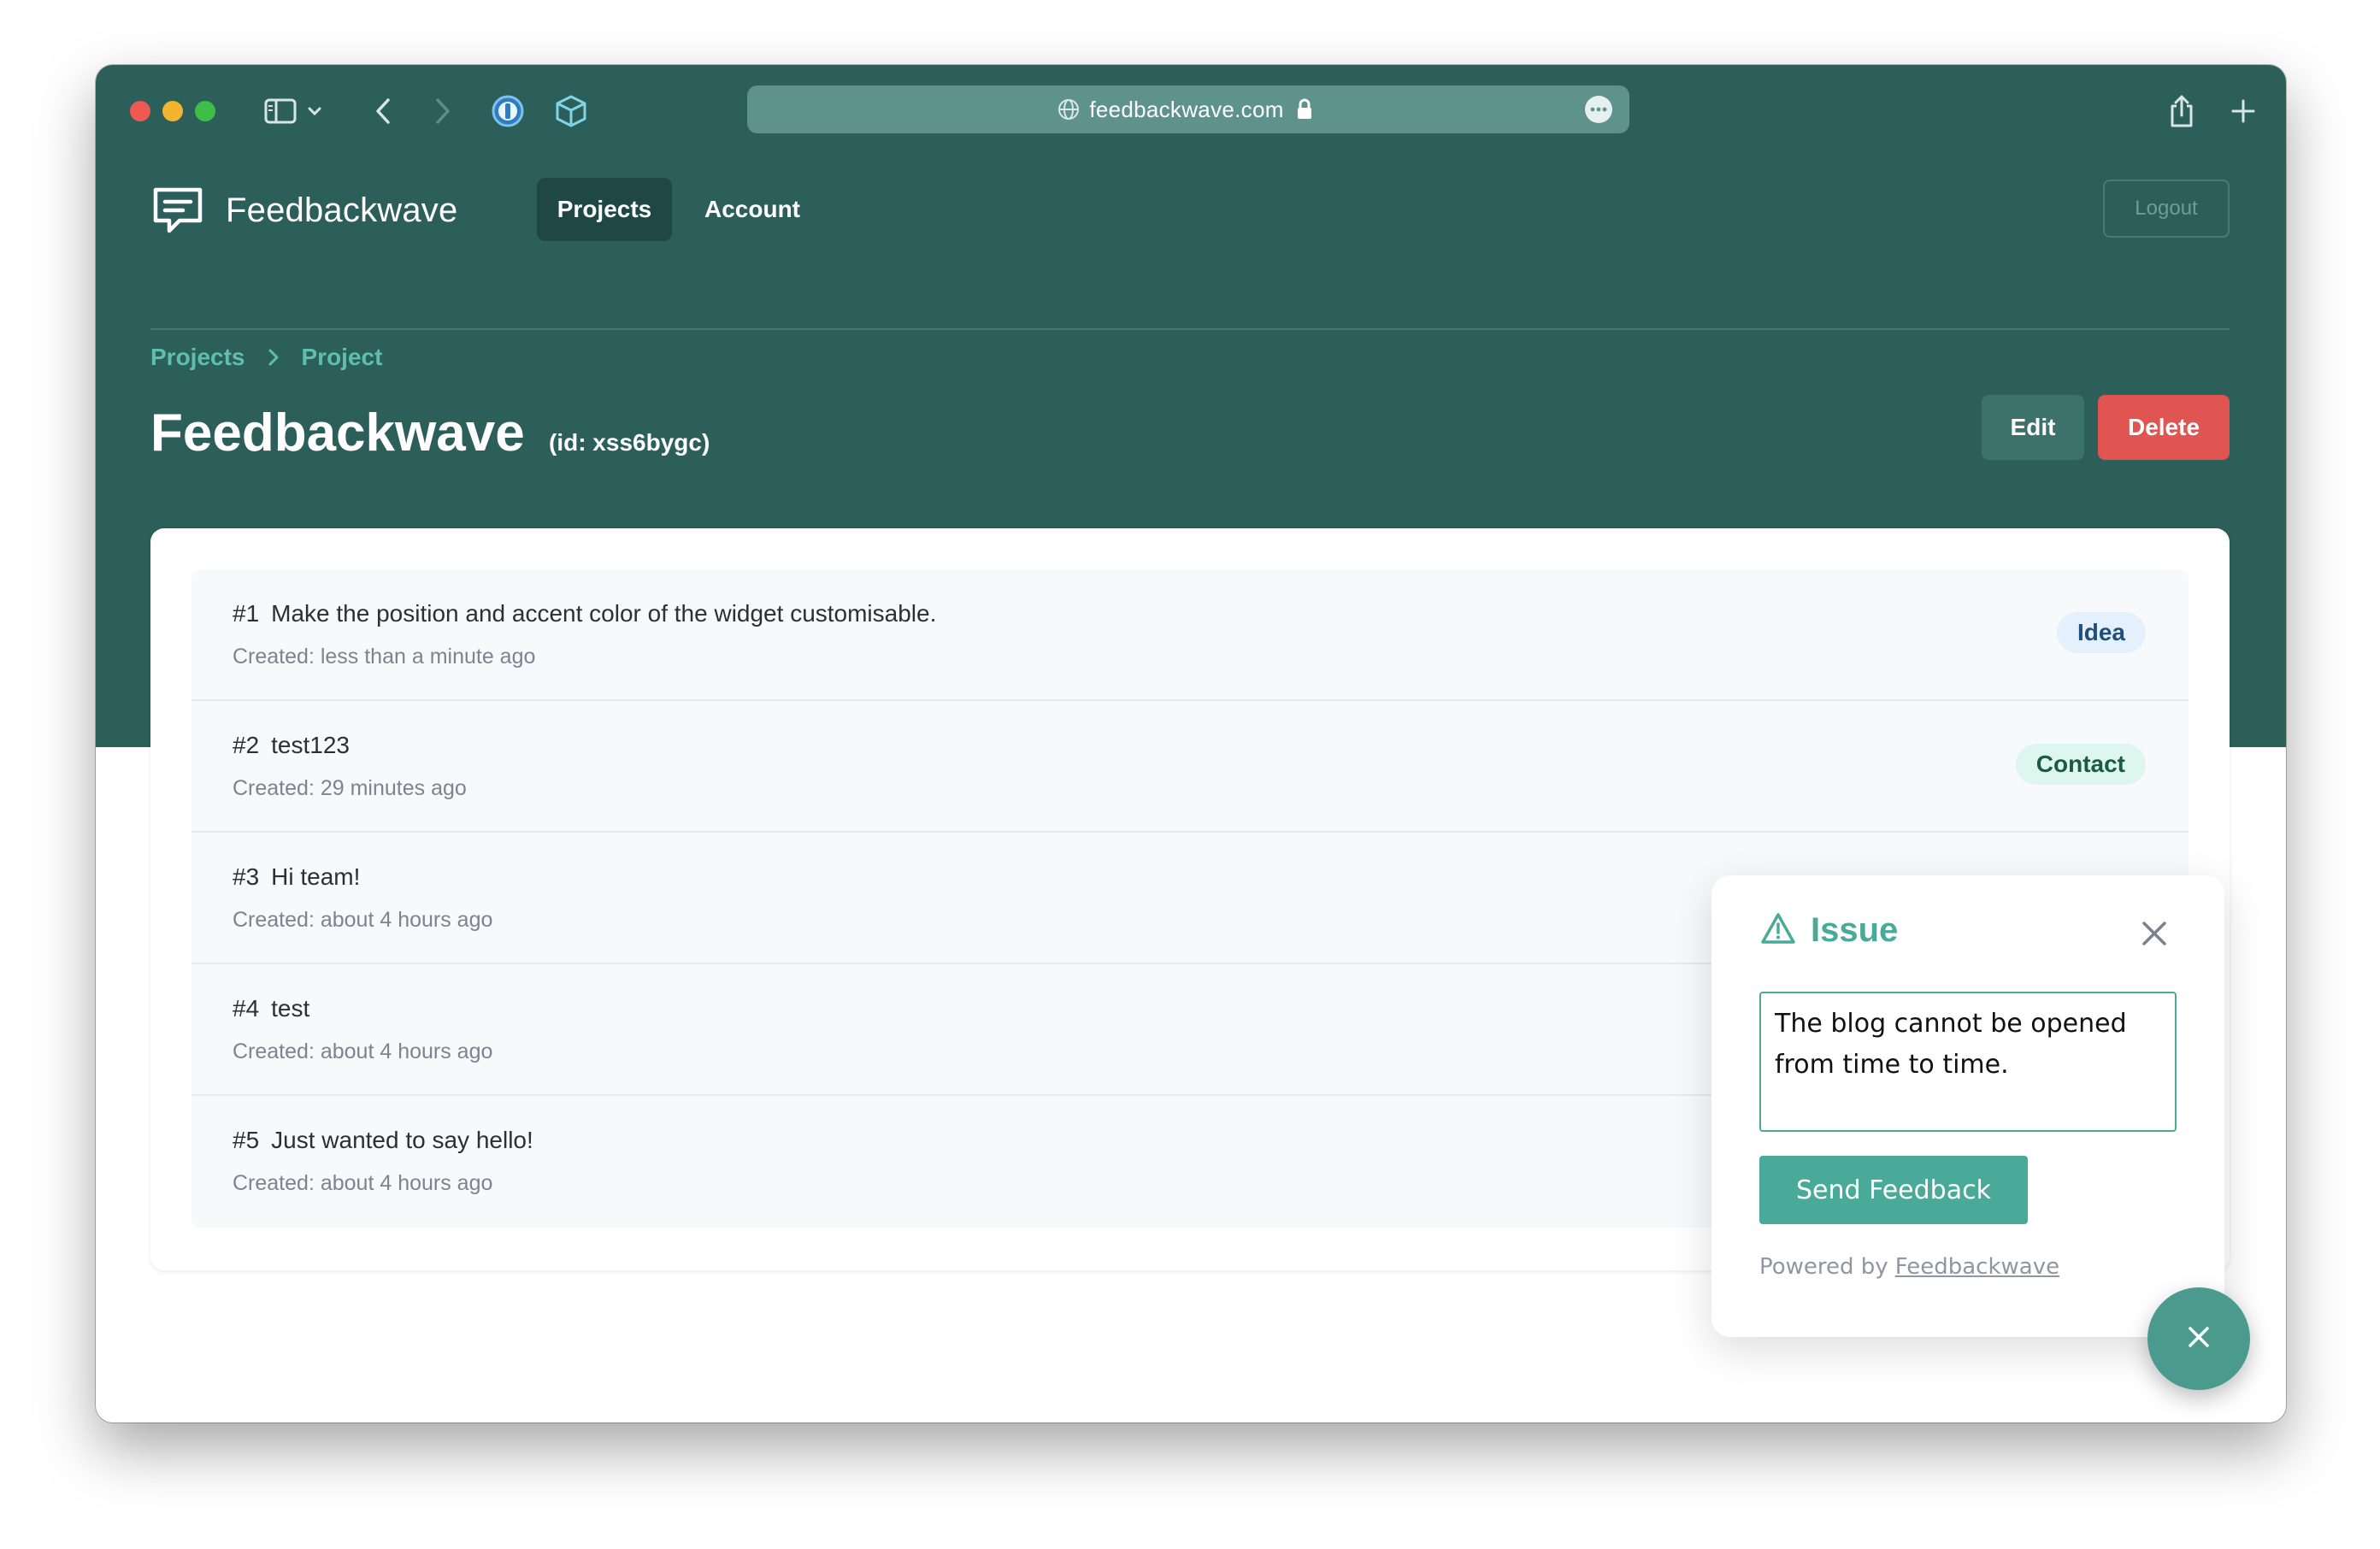 The width and height of the screenshot is (2380, 1549). What do you see at coordinates (385, 656) in the screenshot?
I see `feedback-created: Created: less than a minute ago` at bounding box center [385, 656].